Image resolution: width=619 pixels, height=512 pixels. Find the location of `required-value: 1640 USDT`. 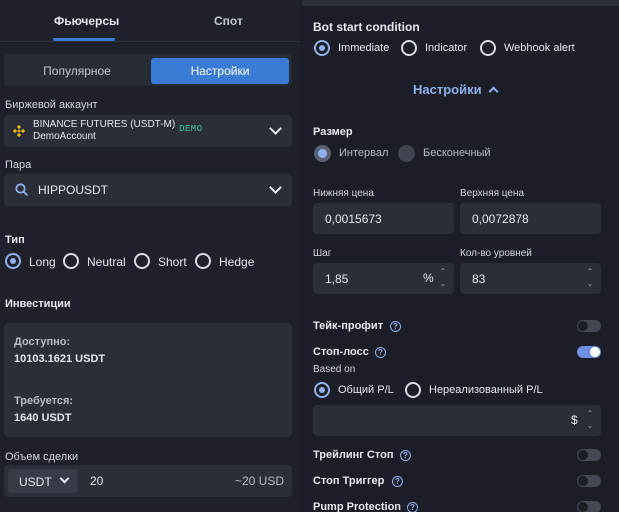

required-value: 1640 USDT is located at coordinates (43, 418).